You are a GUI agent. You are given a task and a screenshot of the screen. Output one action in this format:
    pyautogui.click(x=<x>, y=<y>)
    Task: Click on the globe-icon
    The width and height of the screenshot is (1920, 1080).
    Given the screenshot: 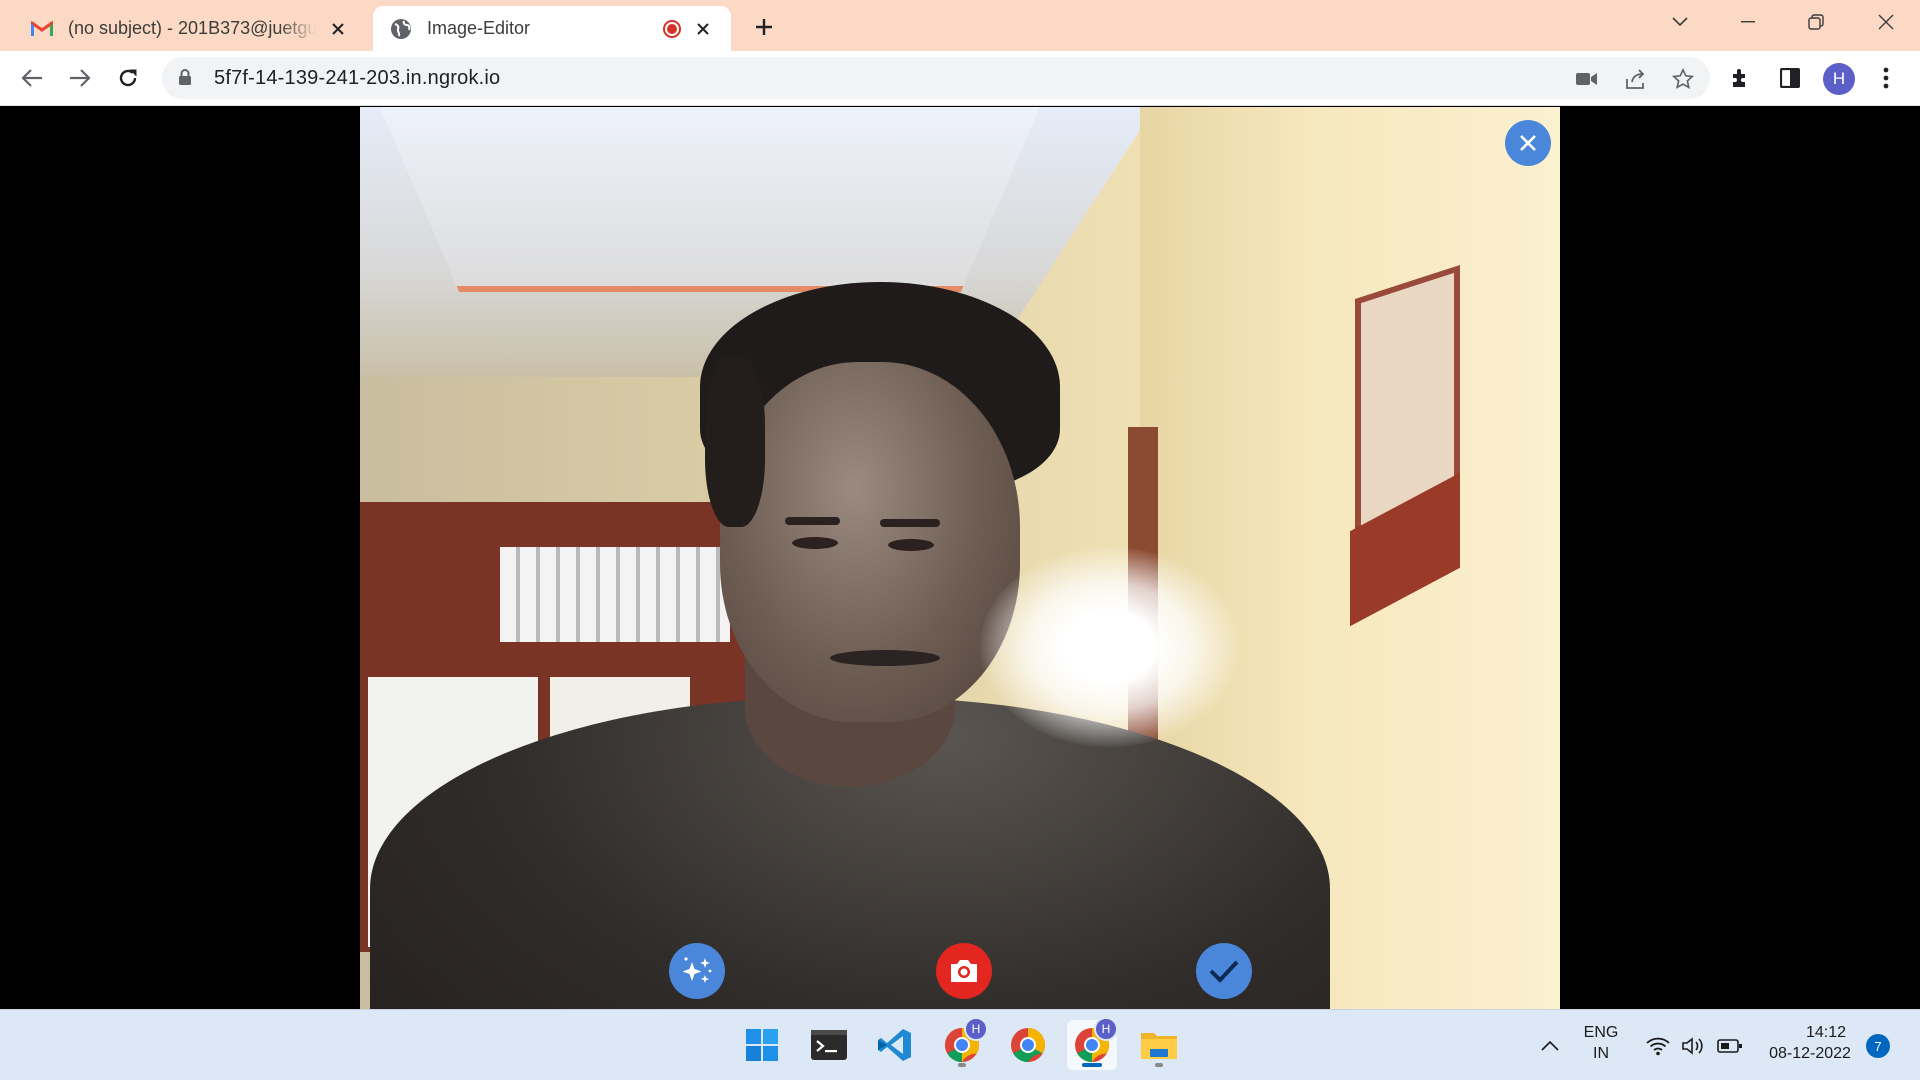 What is the action you would take?
    pyautogui.click(x=401, y=29)
    